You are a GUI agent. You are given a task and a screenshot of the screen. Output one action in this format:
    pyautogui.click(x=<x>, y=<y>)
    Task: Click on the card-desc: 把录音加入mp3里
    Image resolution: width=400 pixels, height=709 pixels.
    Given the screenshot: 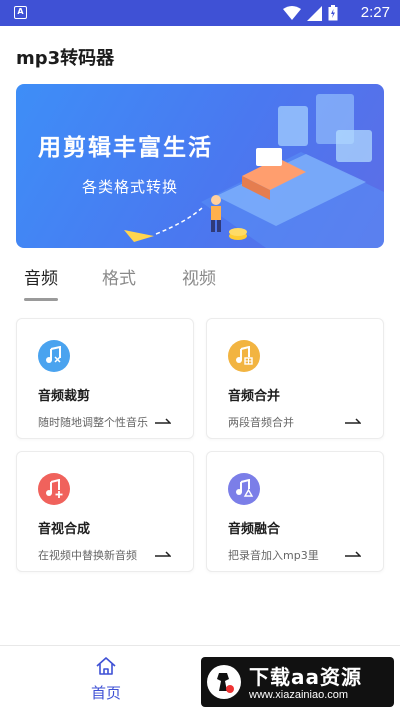 What is the action you would take?
    pyautogui.click(x=273, y=555)
    